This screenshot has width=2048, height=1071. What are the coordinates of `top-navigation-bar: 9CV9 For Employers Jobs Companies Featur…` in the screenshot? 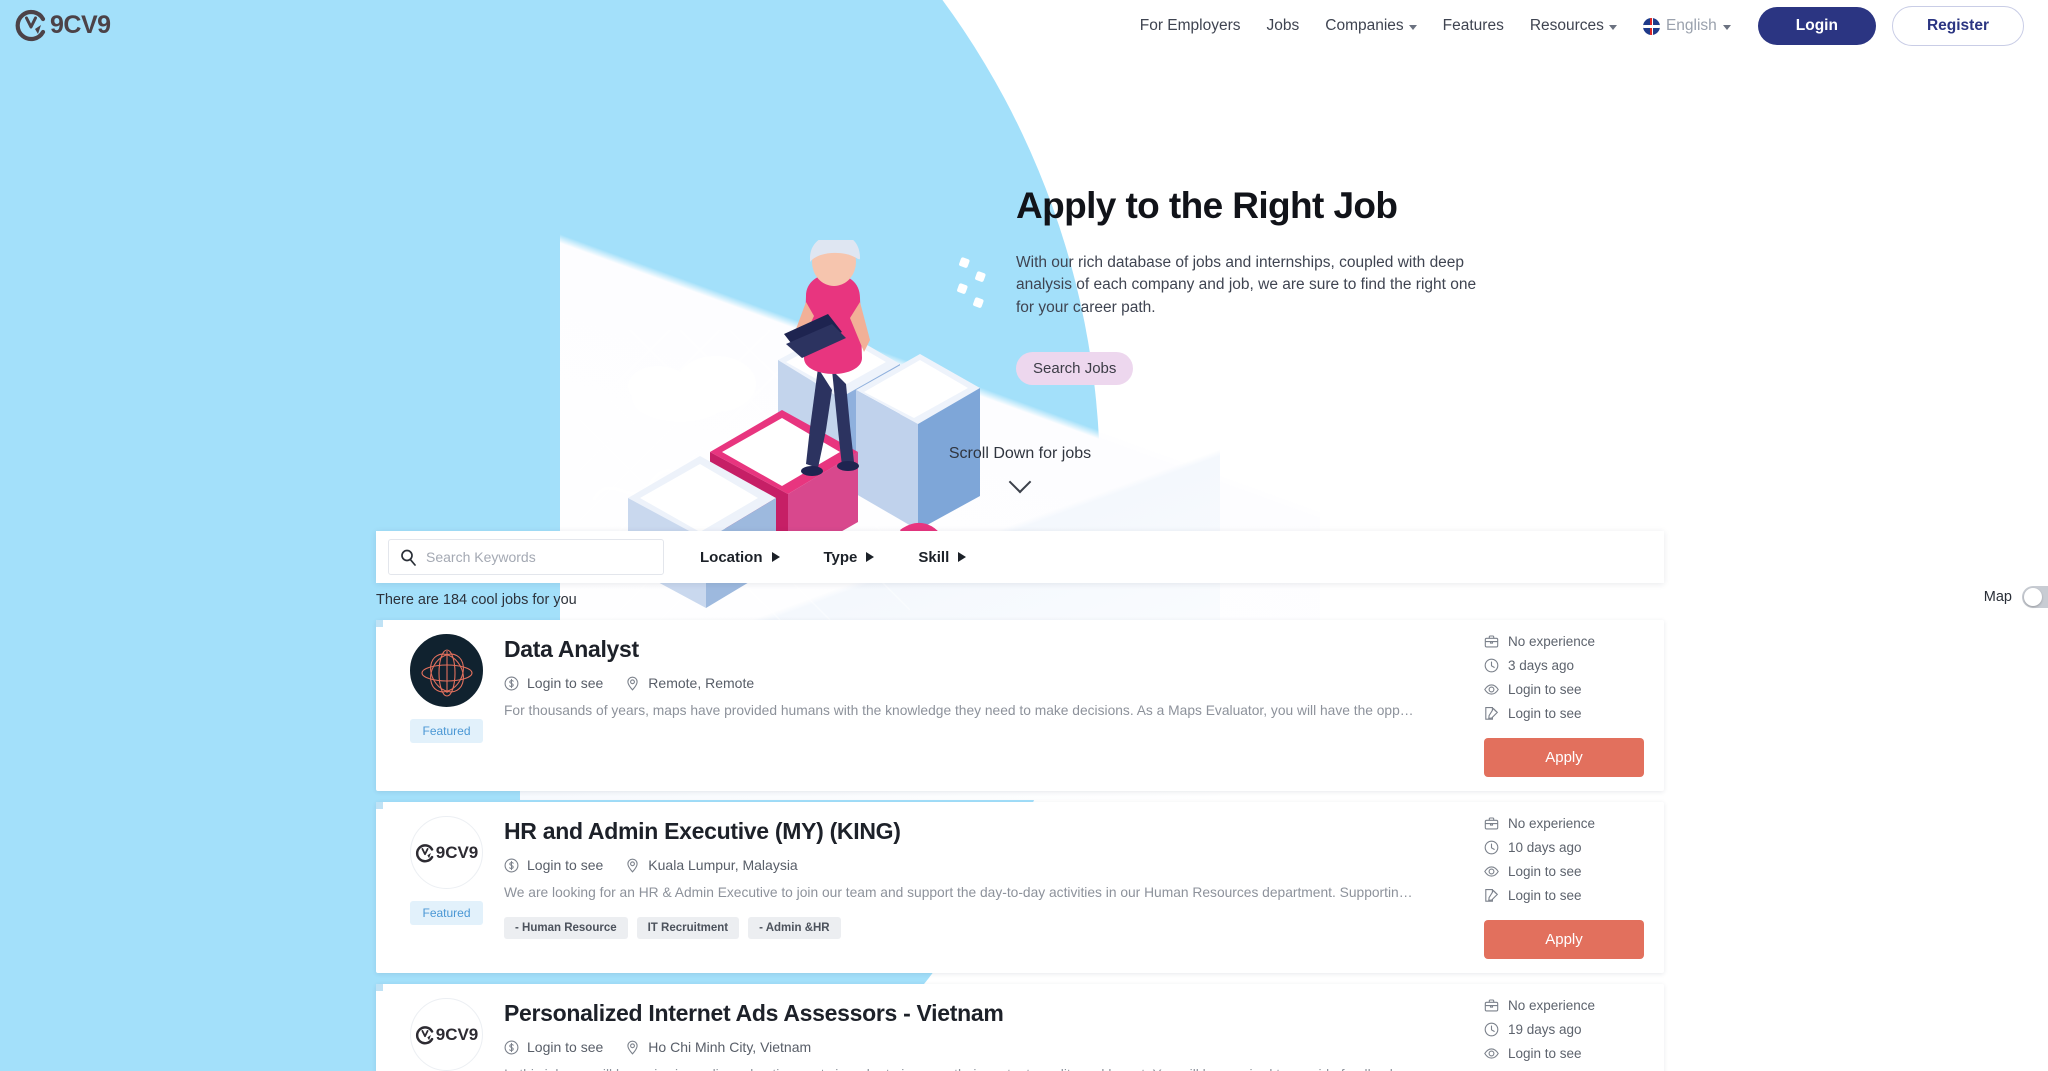 It's located at (1024, 26).